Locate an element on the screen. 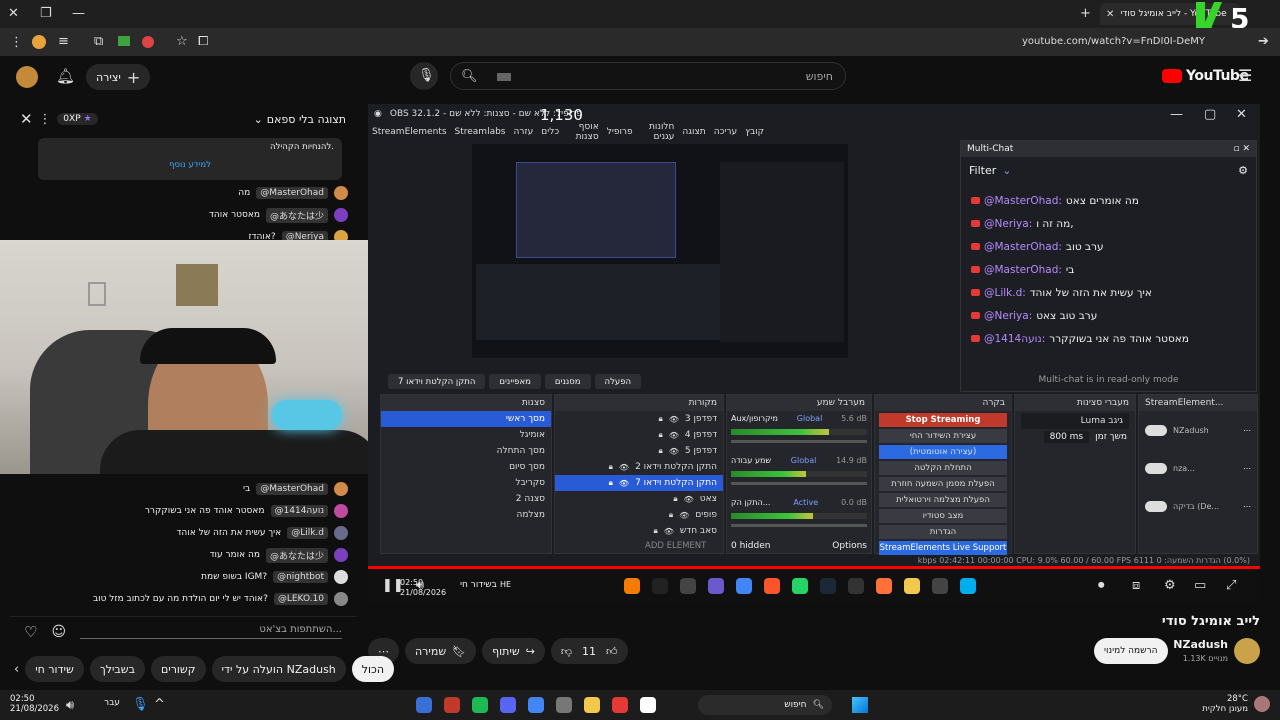  close-tab-icon: ✕ is located at coordinates (1110, 14).